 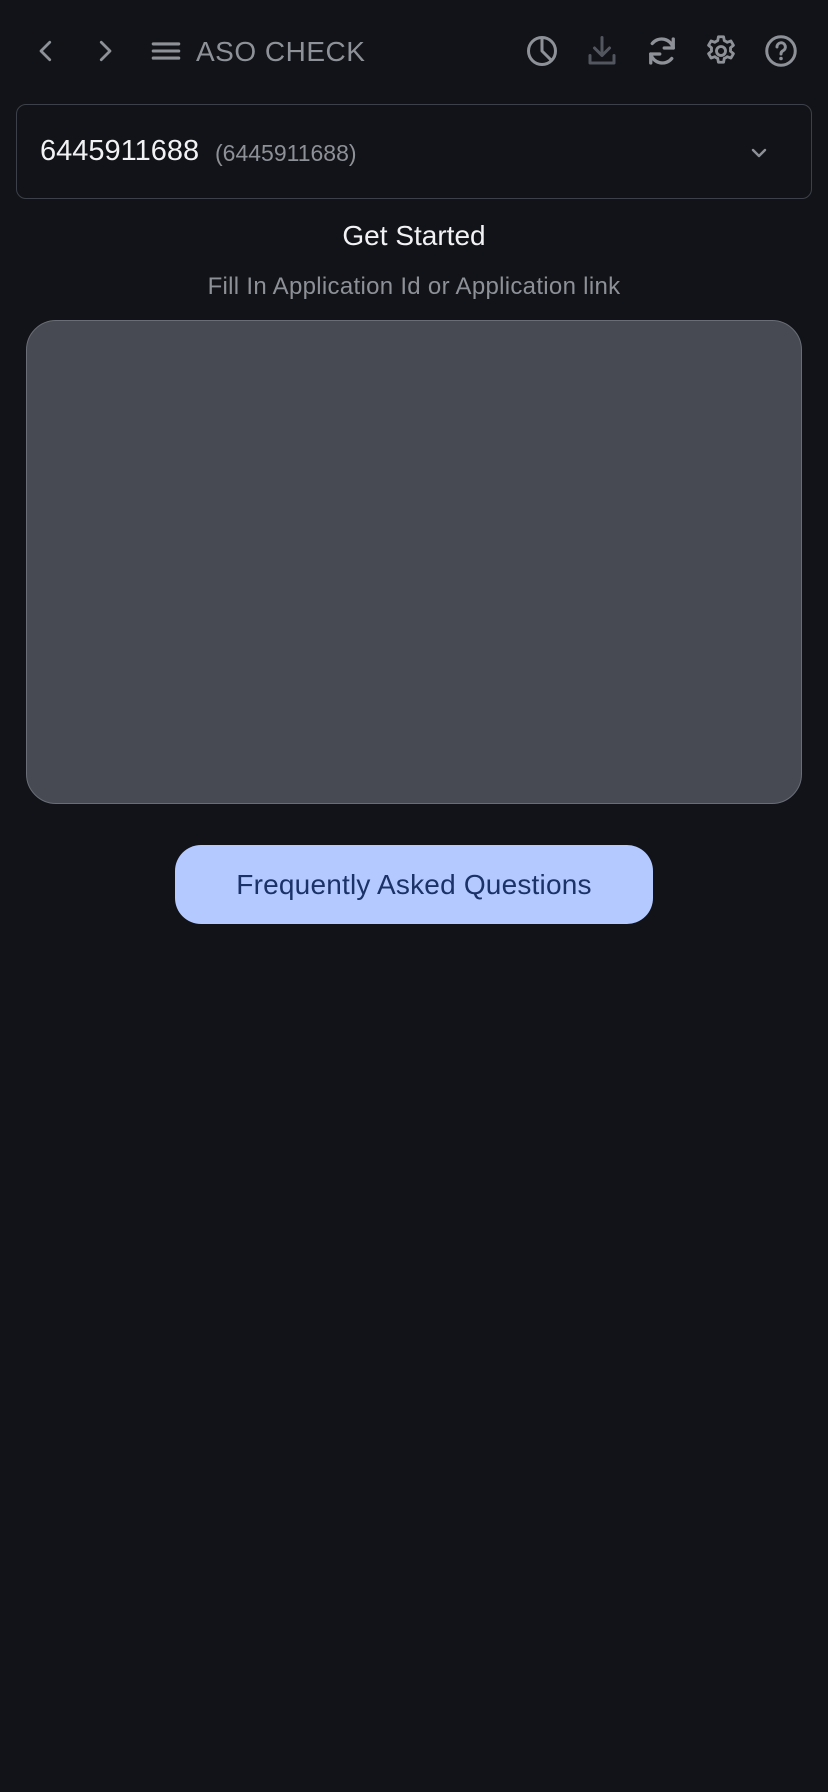 I want to click on help-button, so click(x=781, y=51).